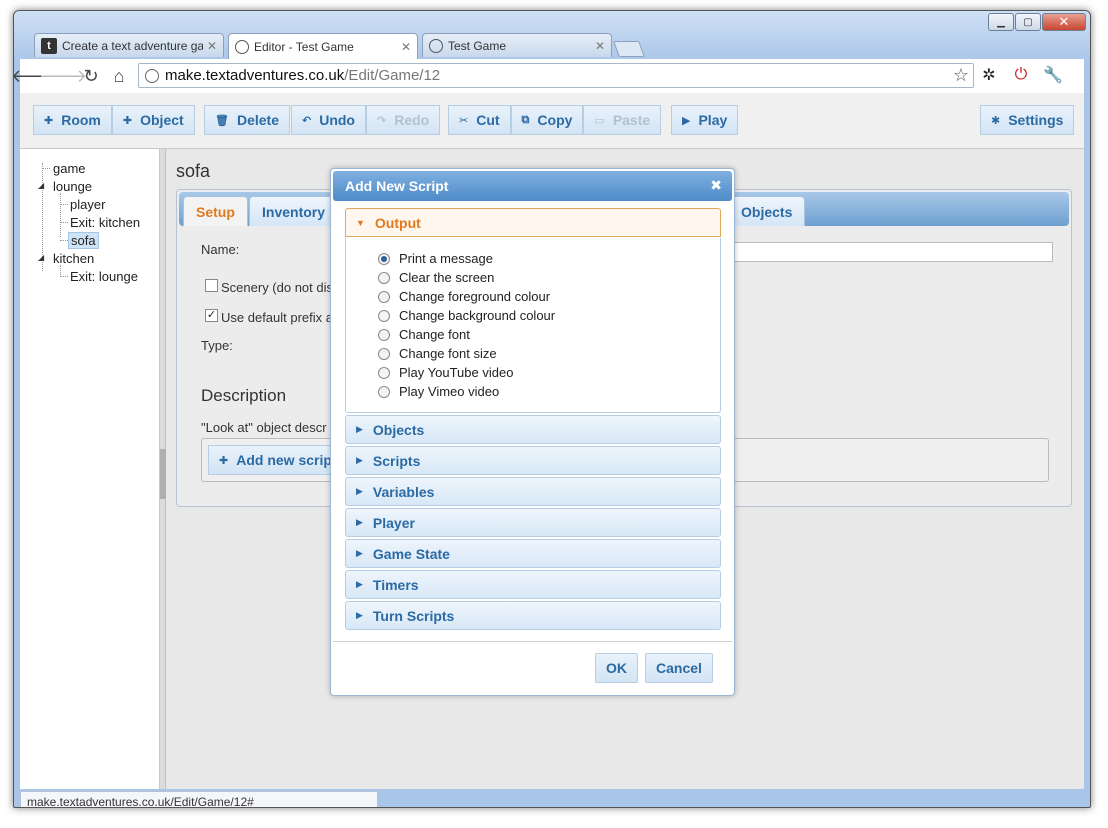  I want to click on settings-button: ✱ Settings, so click(1027, 120).